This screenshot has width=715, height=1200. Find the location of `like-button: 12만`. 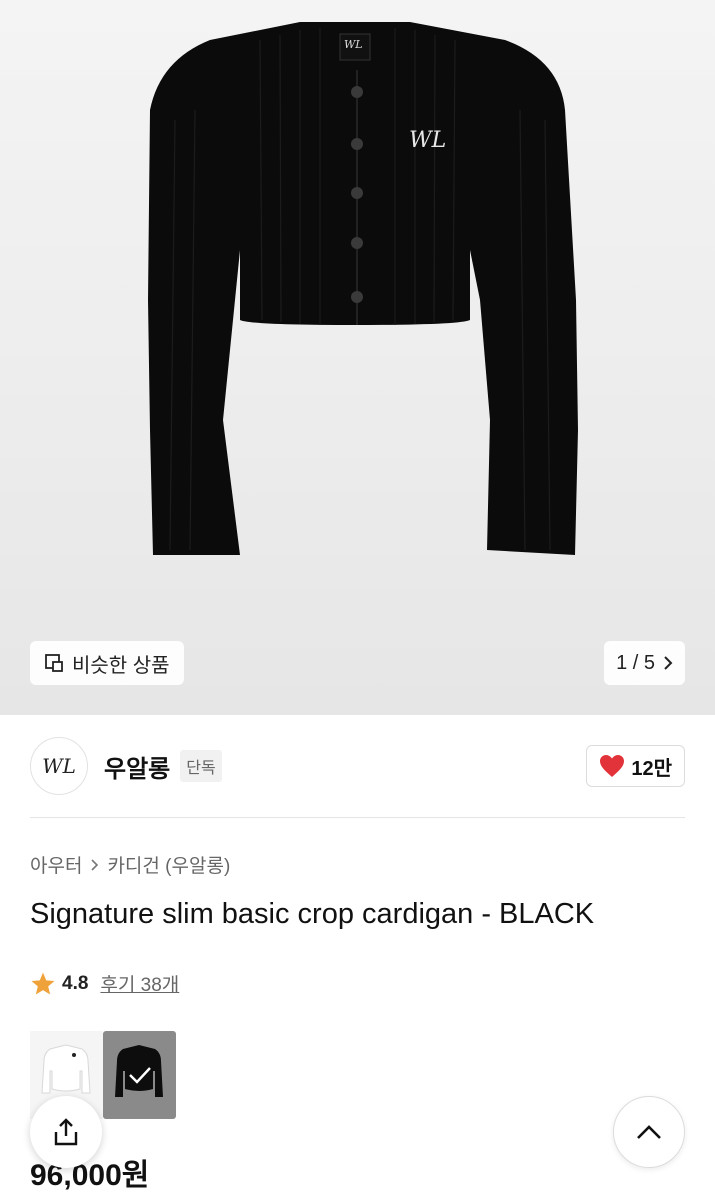

like-button: 12만 is located at coordinates (635, 766).